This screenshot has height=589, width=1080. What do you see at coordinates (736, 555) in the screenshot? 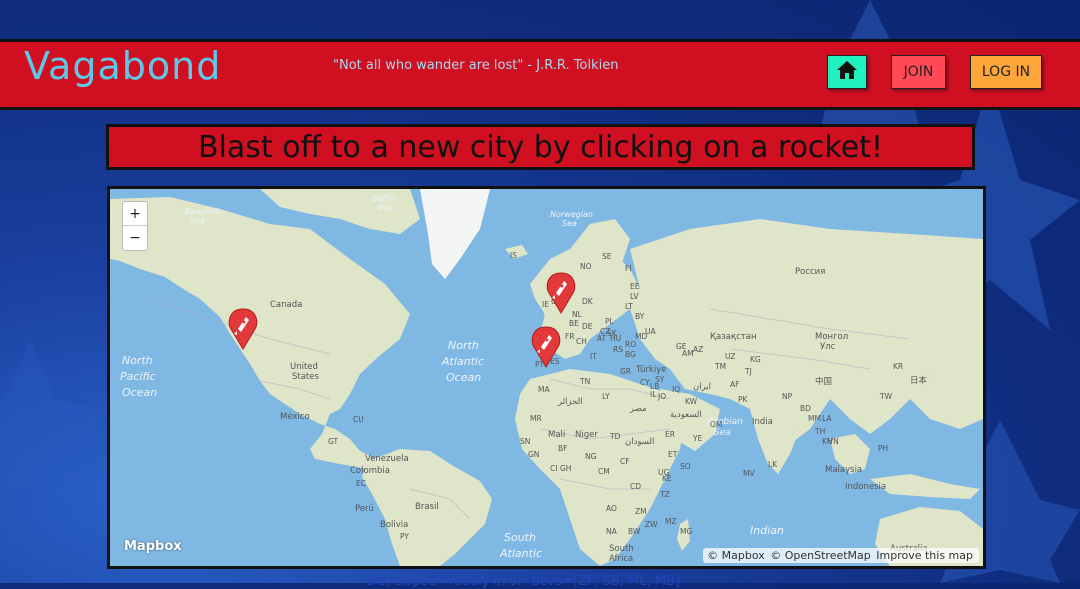
I see `attribution-mapbox: © Mapbox` at bounding box center [736, 555].